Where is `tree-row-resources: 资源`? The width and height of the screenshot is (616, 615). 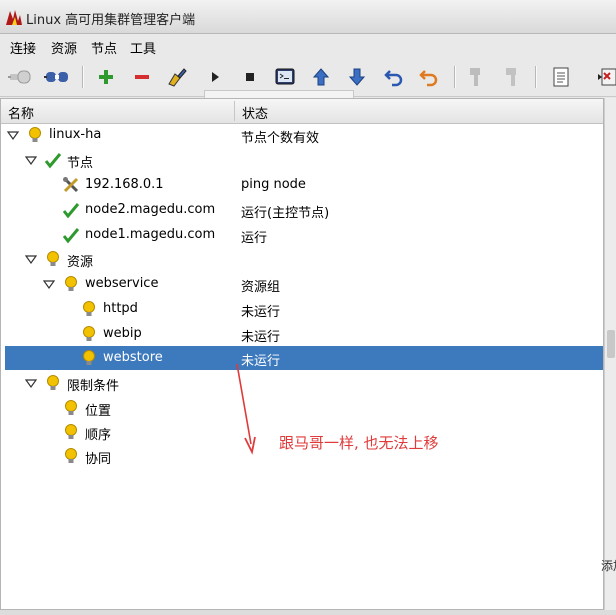
tree-row-resources: 资源 is located at coordinates (304, 259).